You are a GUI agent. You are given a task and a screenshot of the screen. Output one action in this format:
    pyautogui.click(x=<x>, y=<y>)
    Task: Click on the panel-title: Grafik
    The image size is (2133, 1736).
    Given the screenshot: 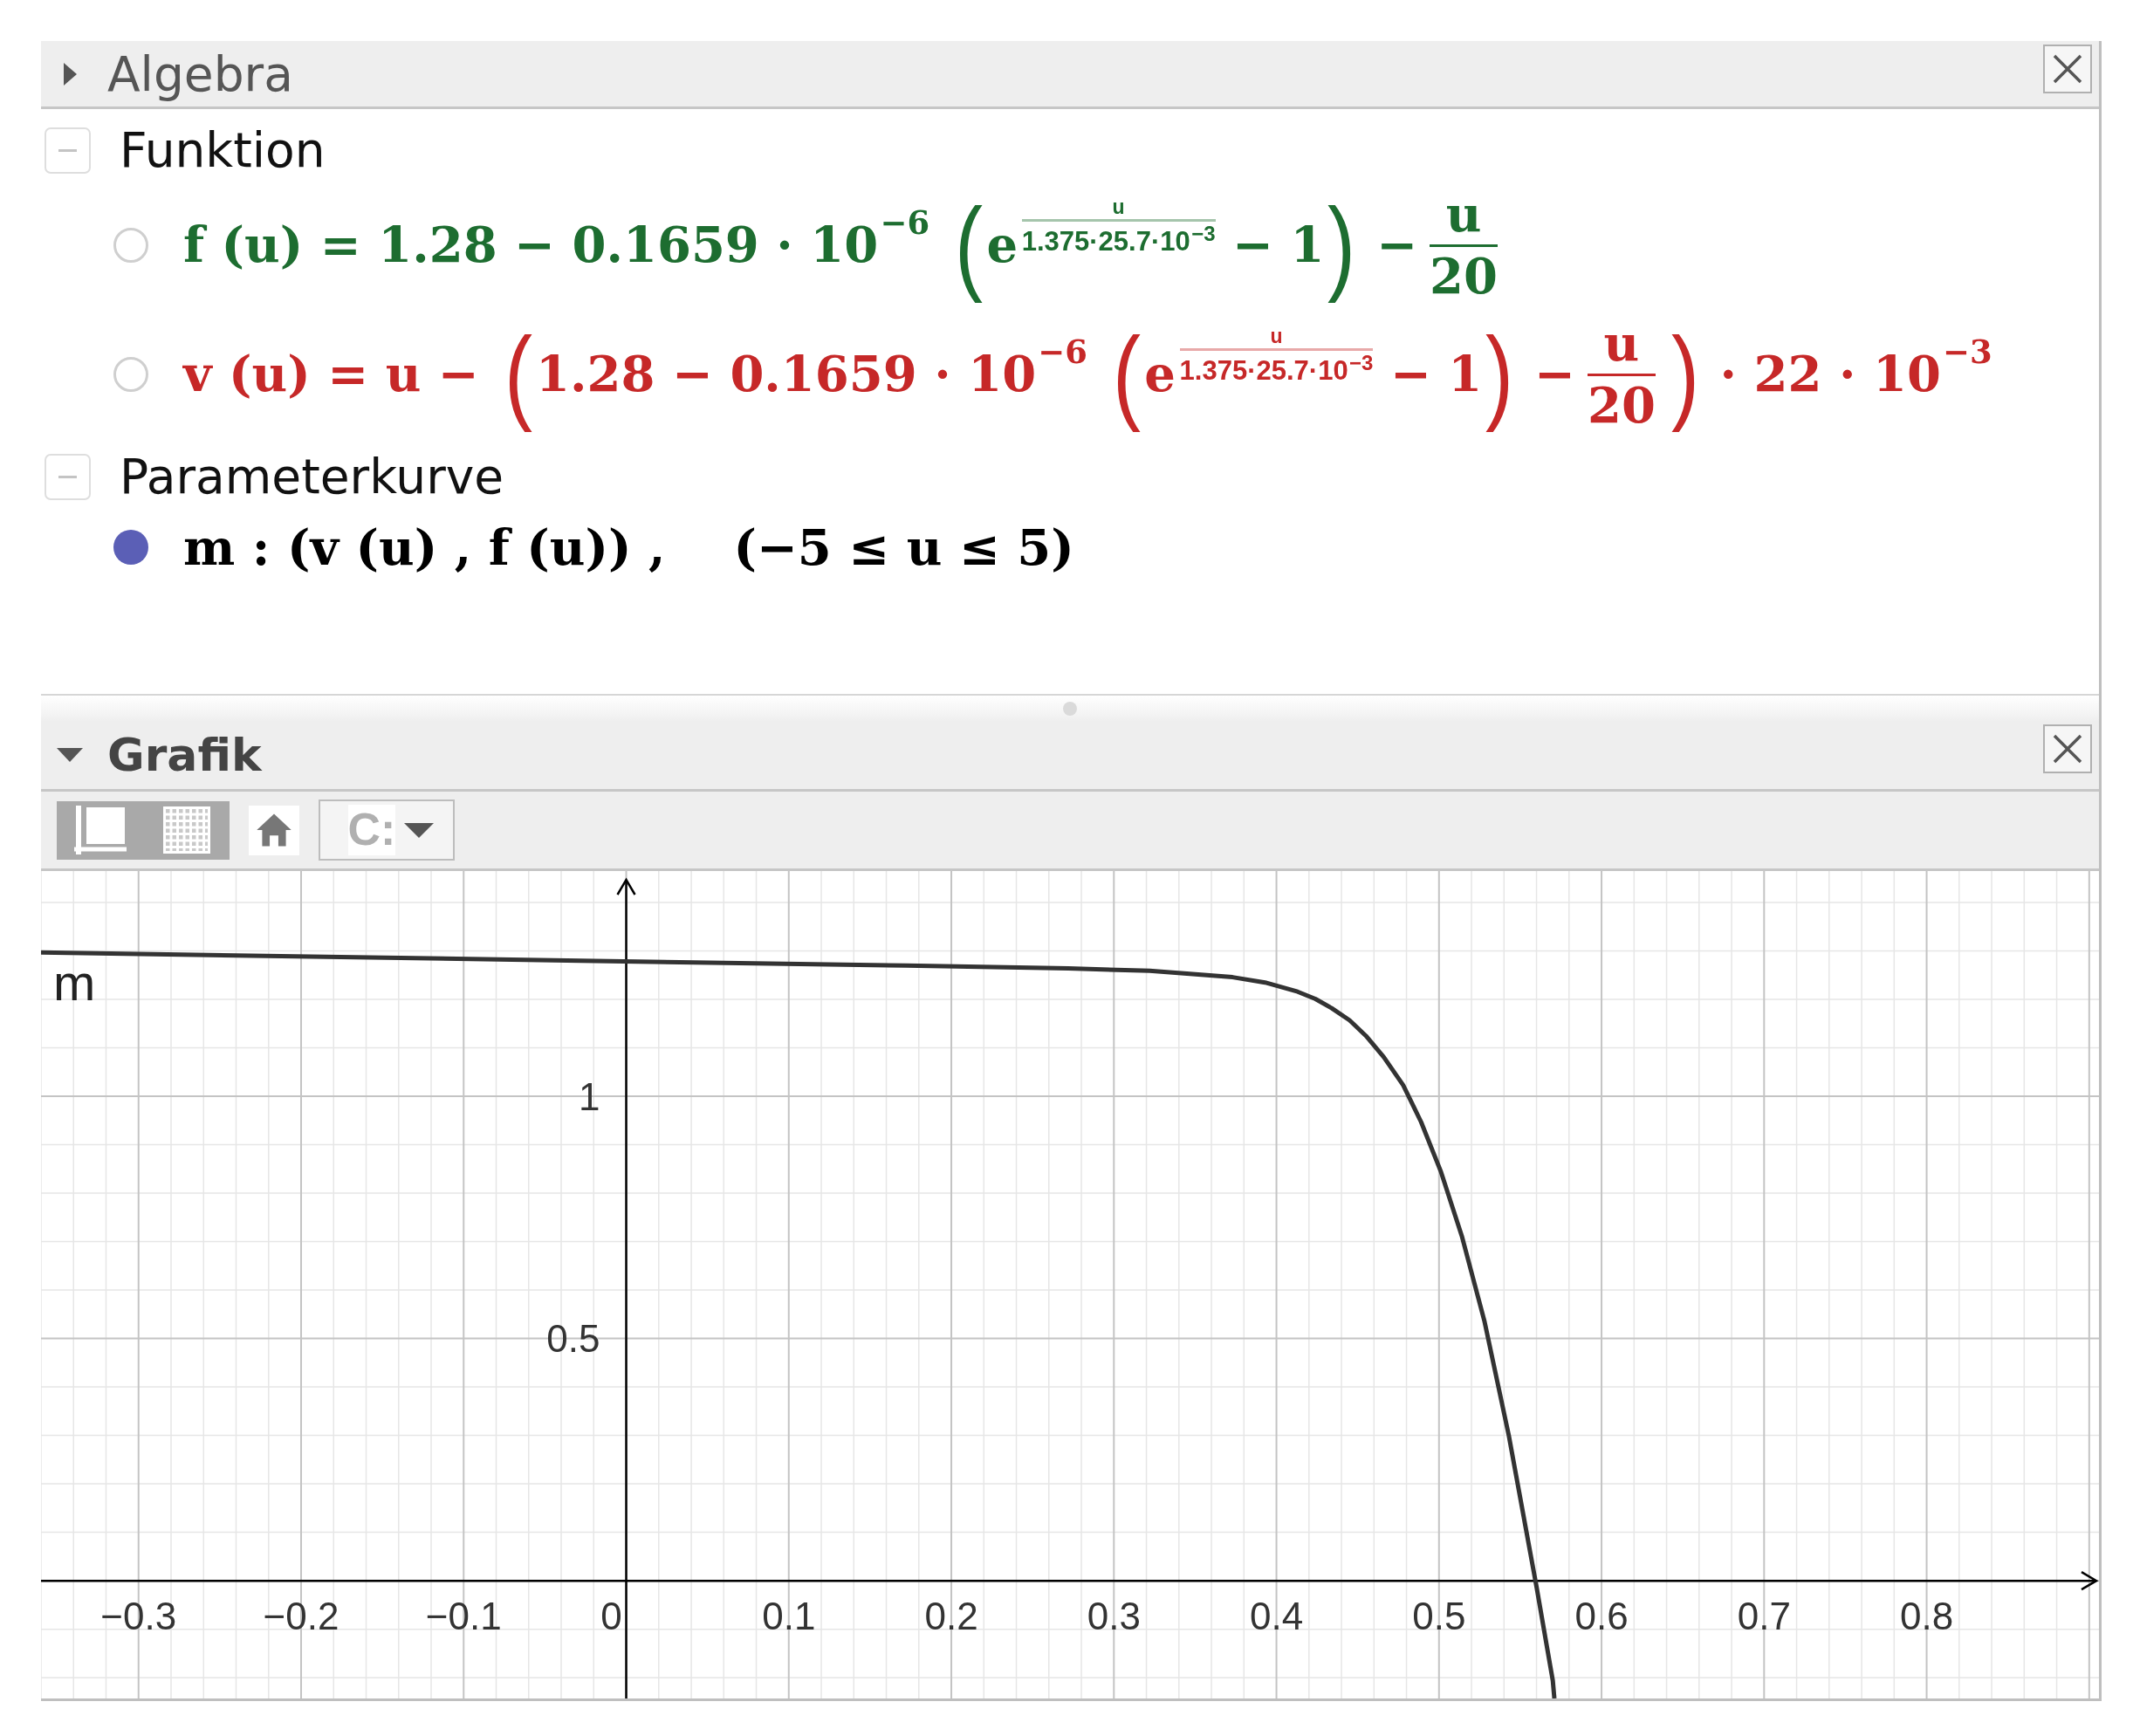 What is the action you would take?
    pyautogui.click(x=185, y=755)
    